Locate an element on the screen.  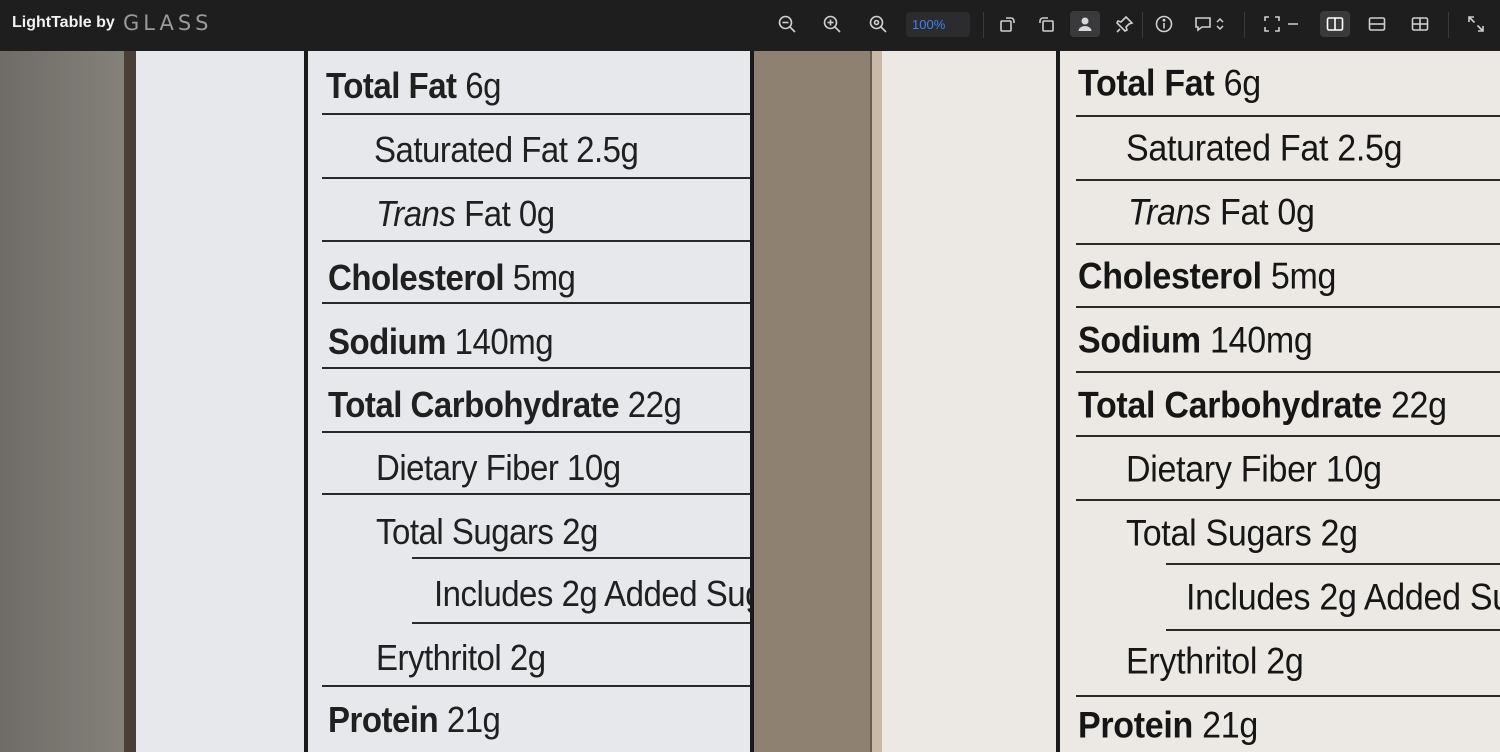
package-side is located at coordinates (812, 401).